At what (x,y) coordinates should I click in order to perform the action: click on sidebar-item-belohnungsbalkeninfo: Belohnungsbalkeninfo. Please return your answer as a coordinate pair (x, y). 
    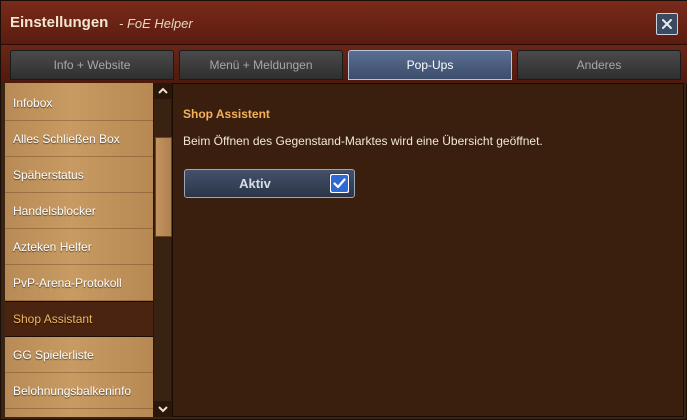
    Looking at the image, I should click on (79, 391).